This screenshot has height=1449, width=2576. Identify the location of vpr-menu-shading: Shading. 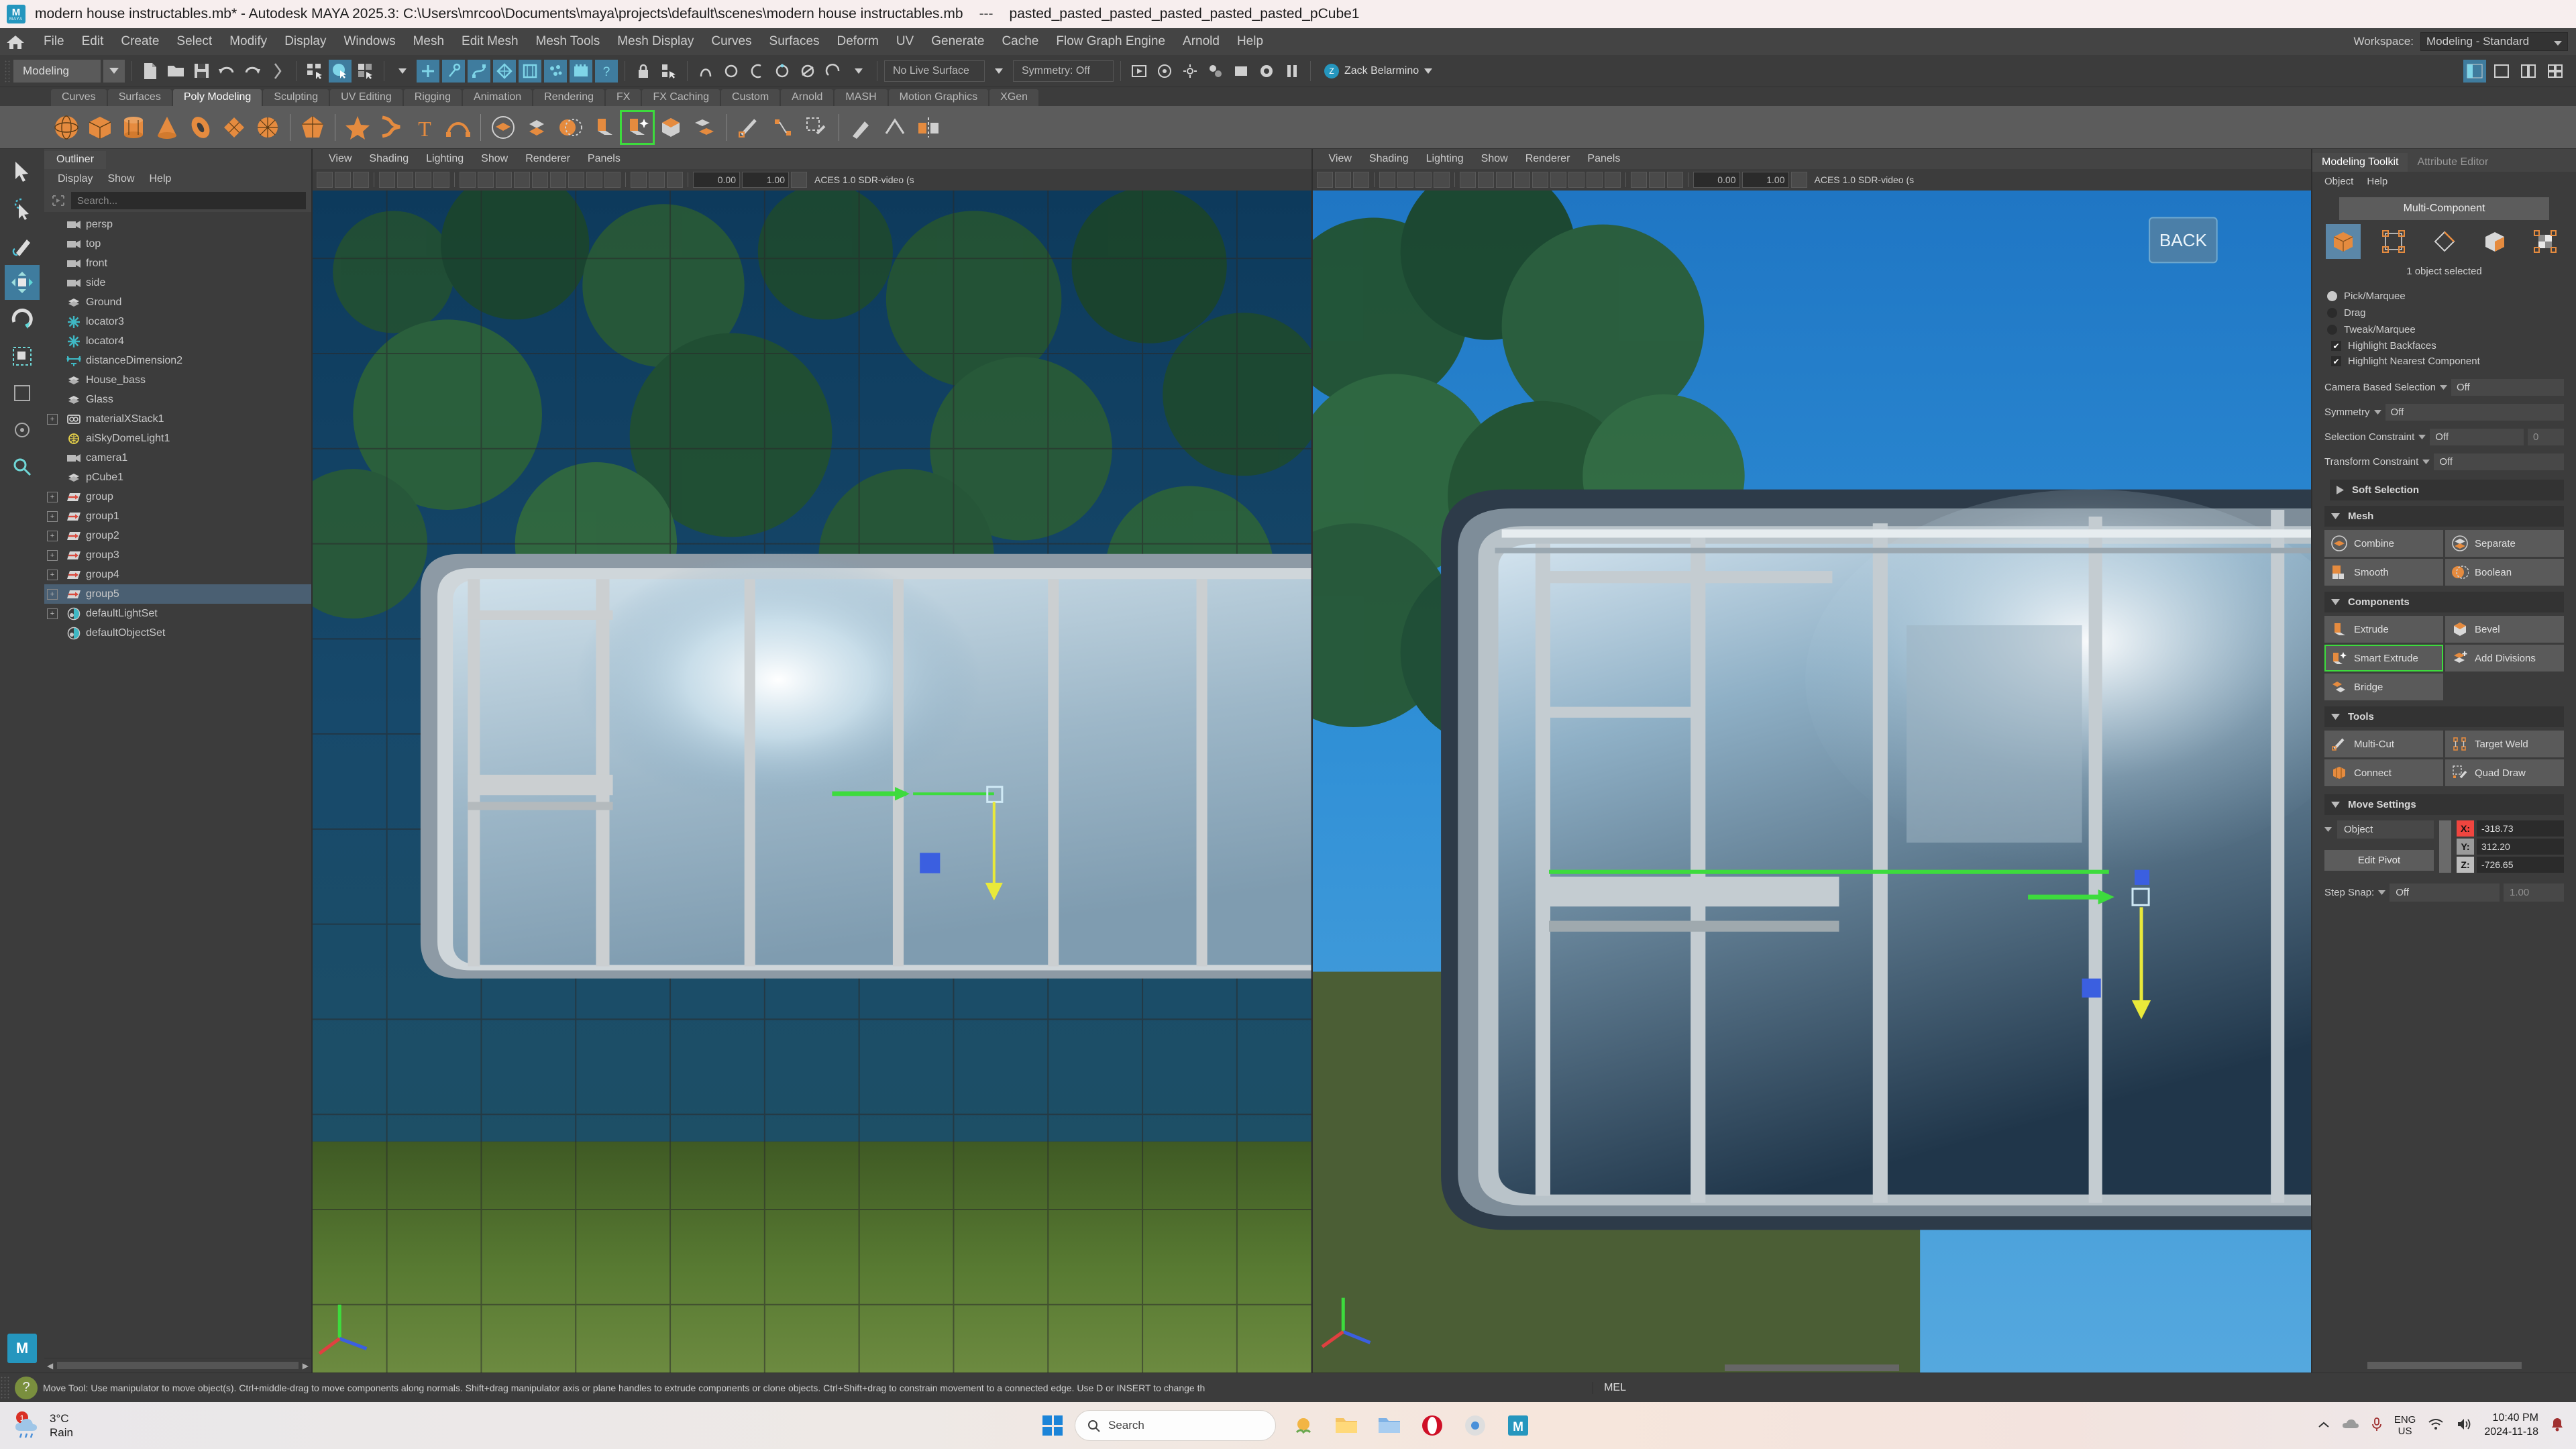
(1389, 159).